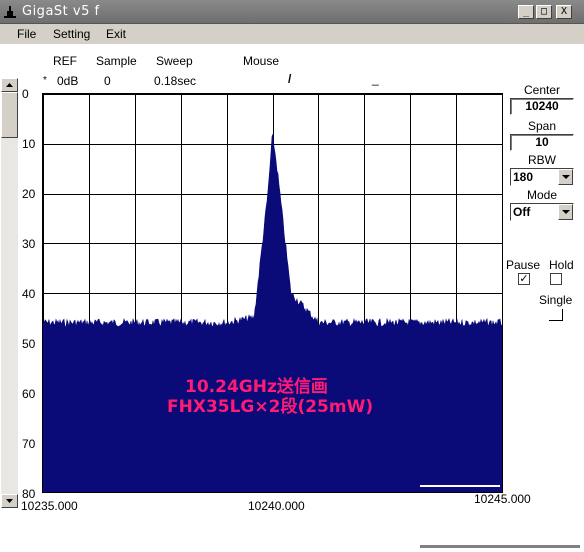  I want to click on ref-marker: *, so click(45, 80).